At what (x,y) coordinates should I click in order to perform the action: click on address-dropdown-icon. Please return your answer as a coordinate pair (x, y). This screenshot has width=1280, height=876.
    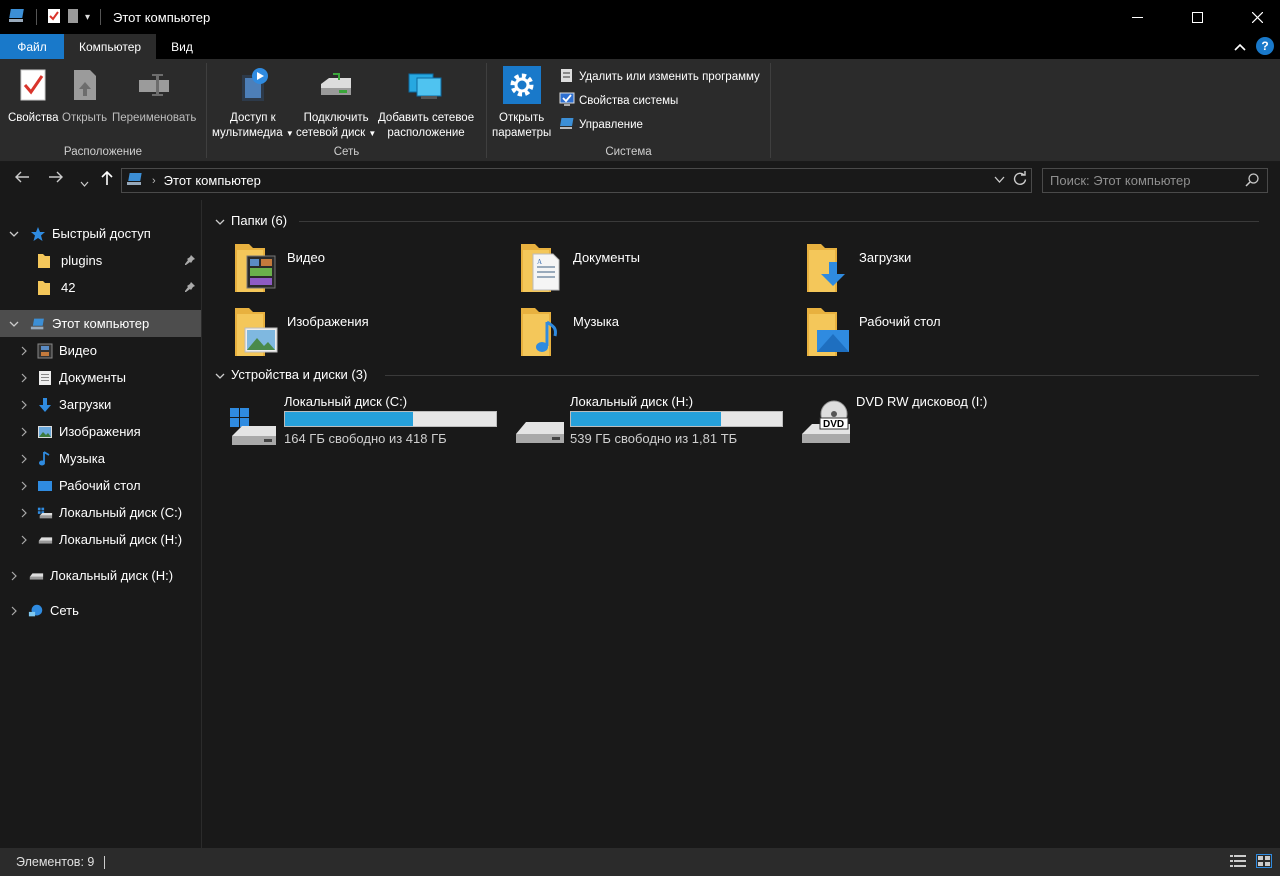
    Looking at the image, I should click on (999, 180).